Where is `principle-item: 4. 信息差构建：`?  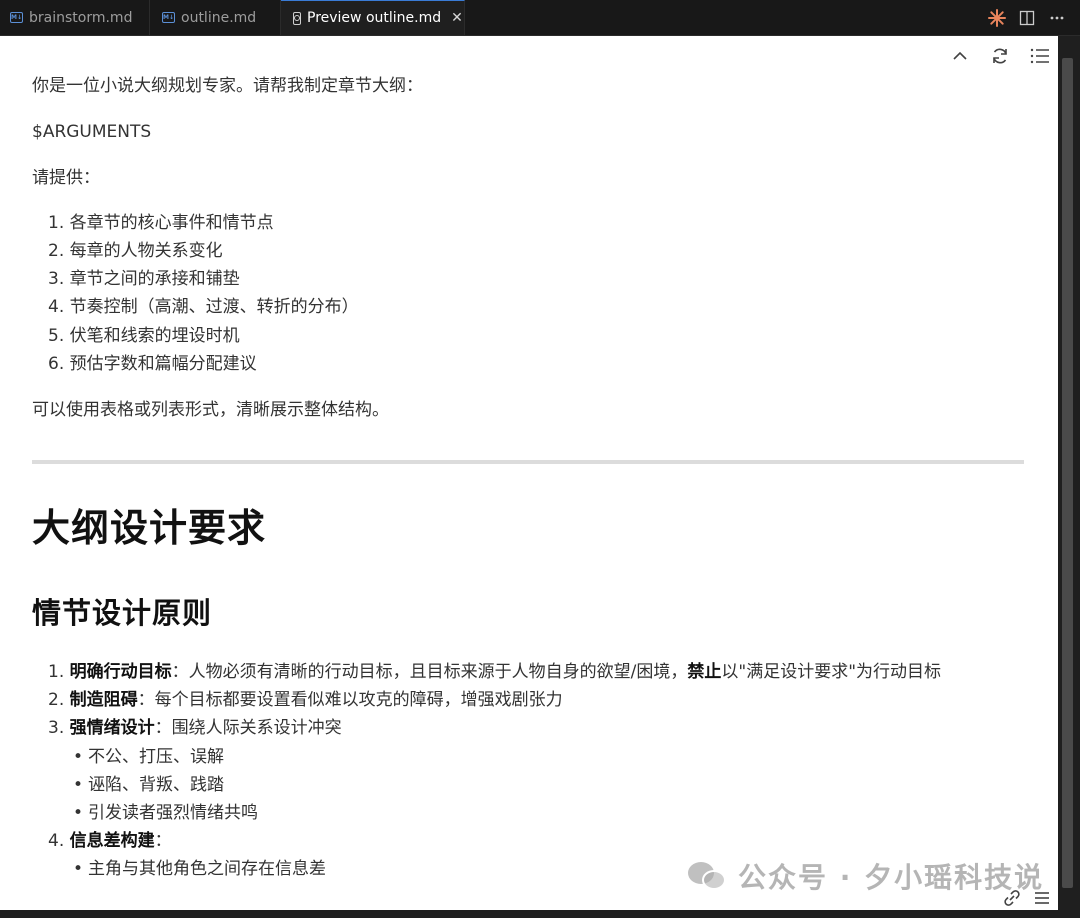
principle-item: 4. 信息差构建： is located at coordinates (110, 841).